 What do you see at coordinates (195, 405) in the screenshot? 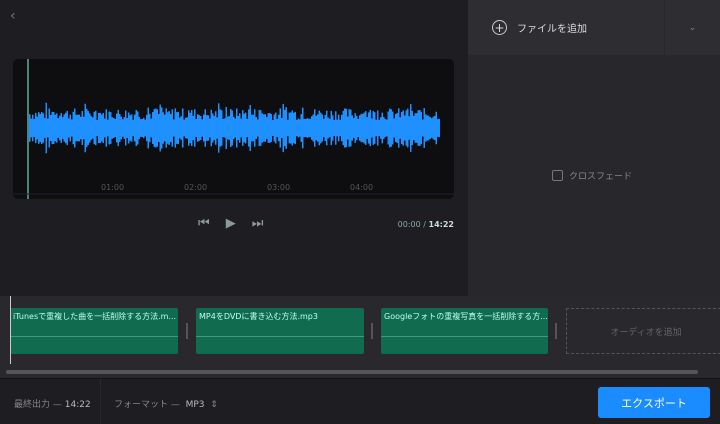
I see `format-value: MP3` at bounding box center [195, 405].